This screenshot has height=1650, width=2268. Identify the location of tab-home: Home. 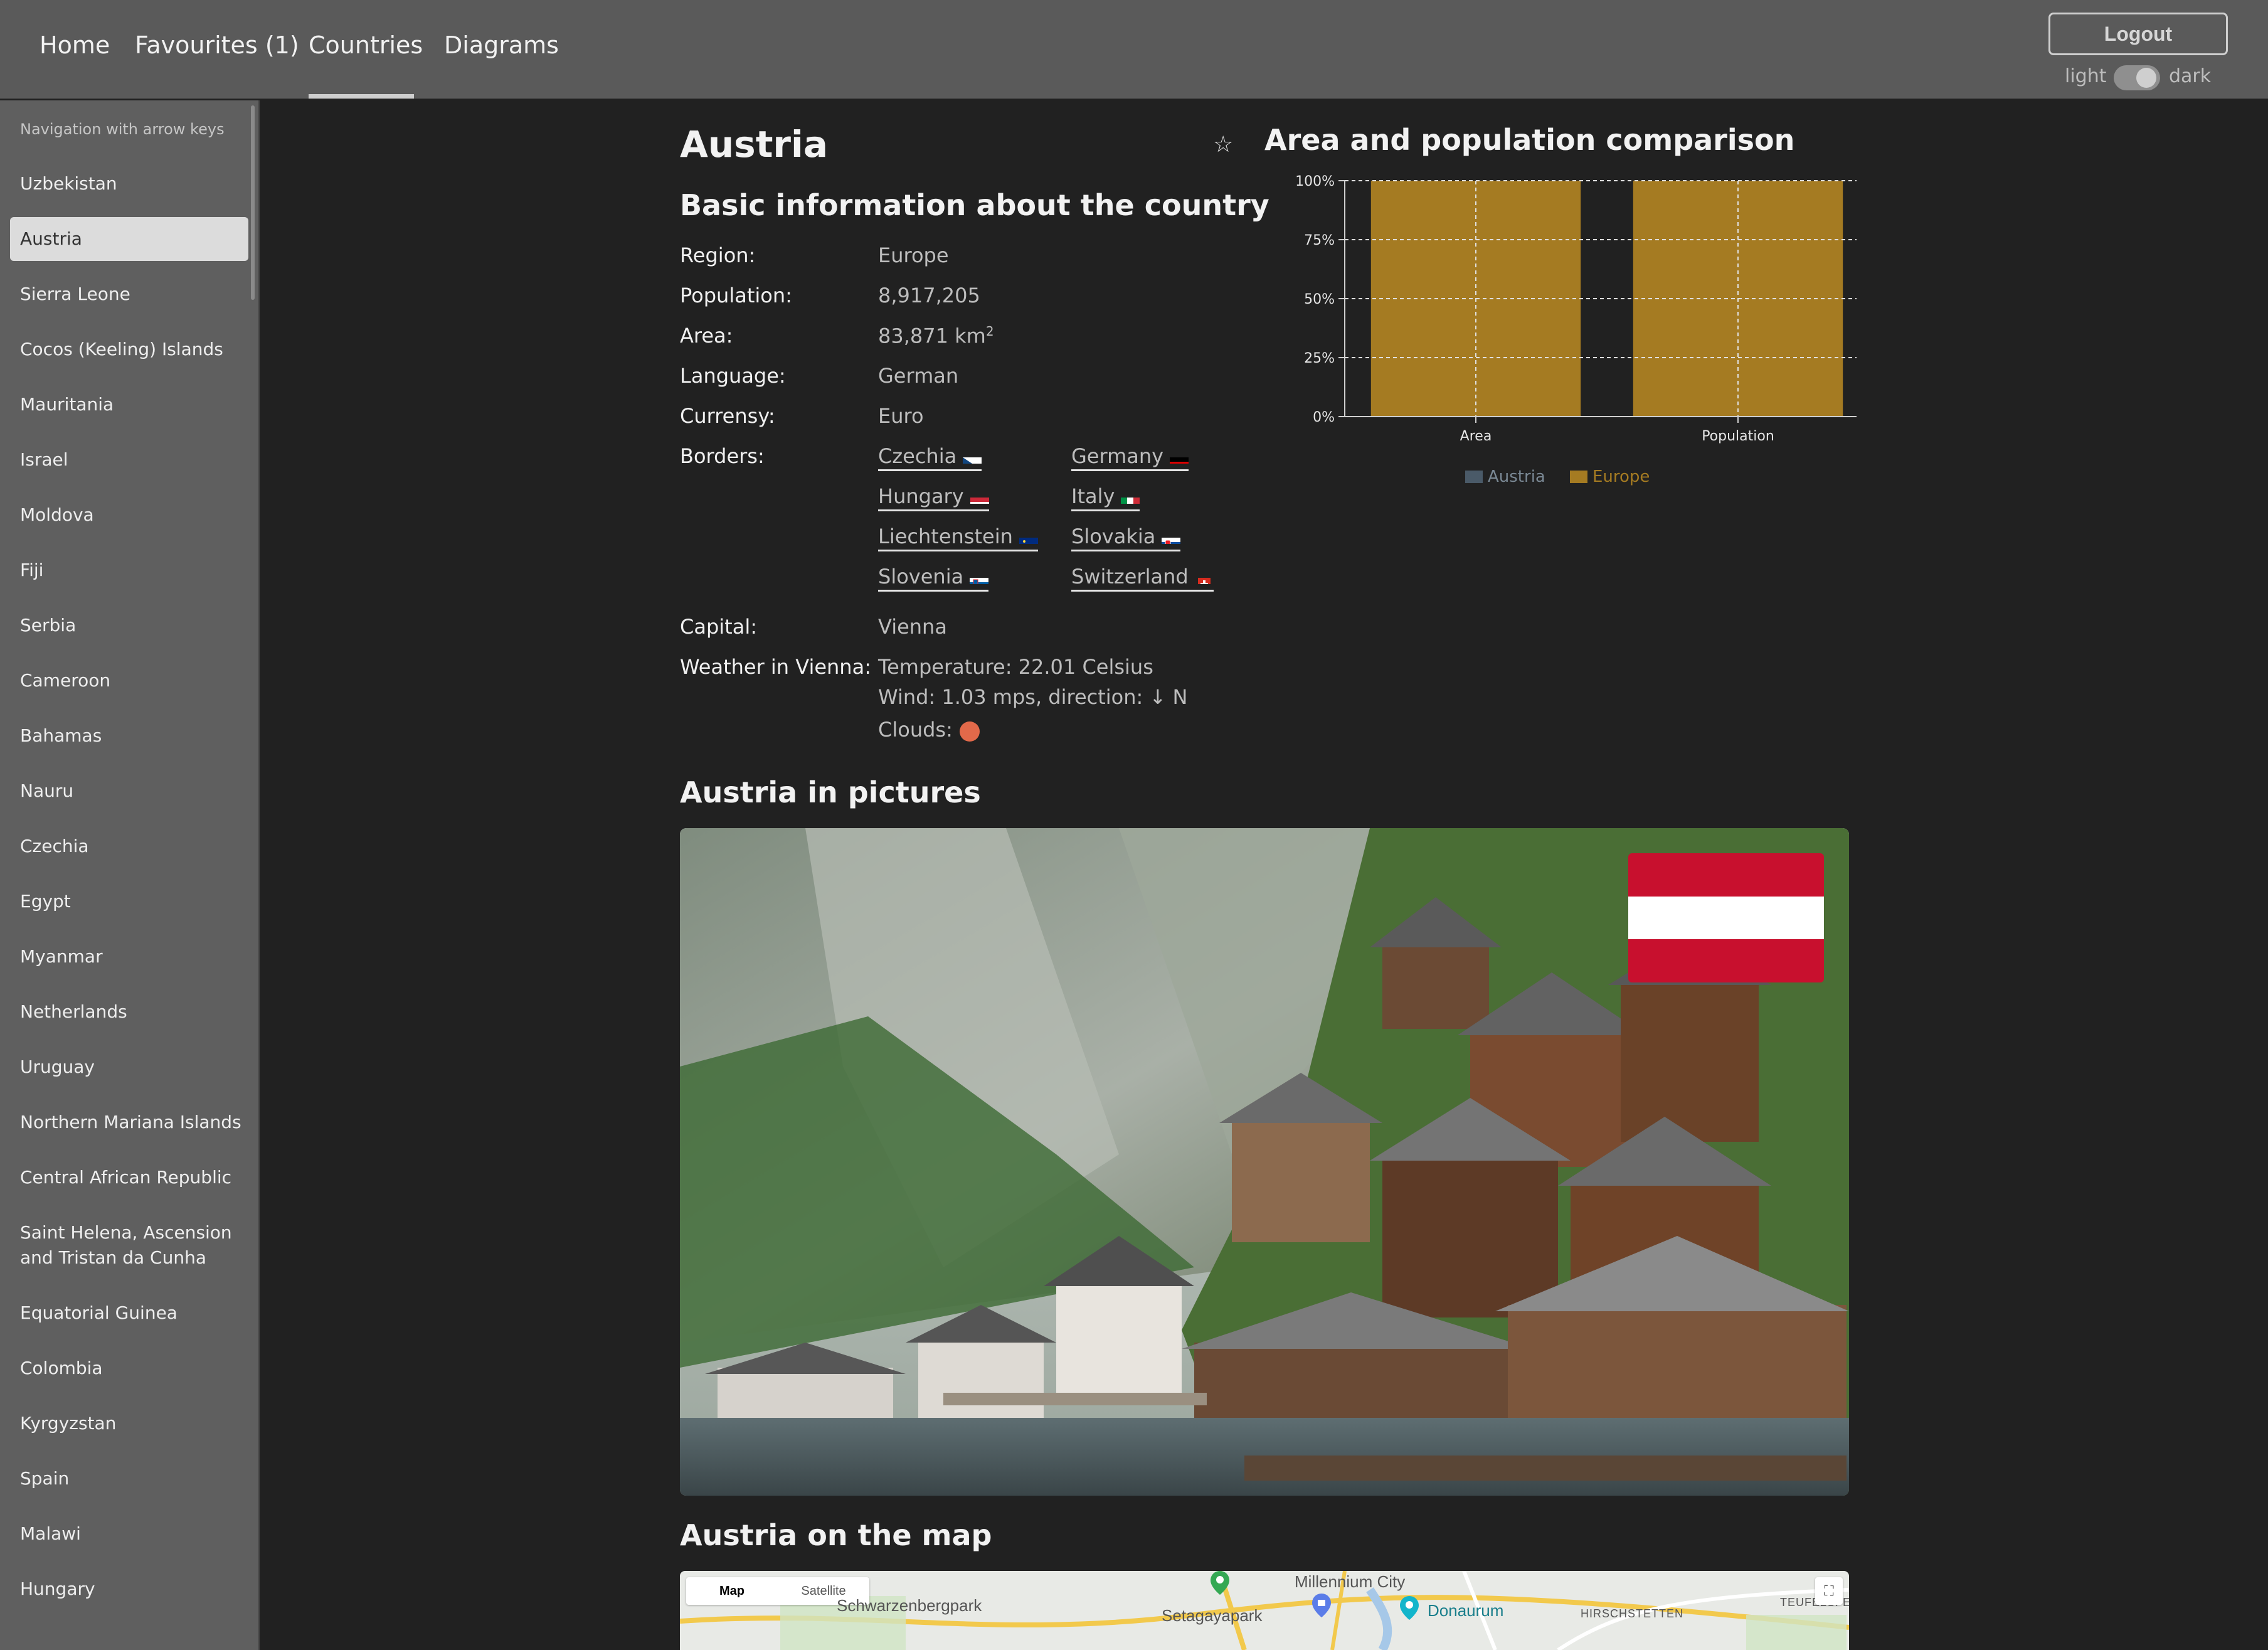
(75, 45).